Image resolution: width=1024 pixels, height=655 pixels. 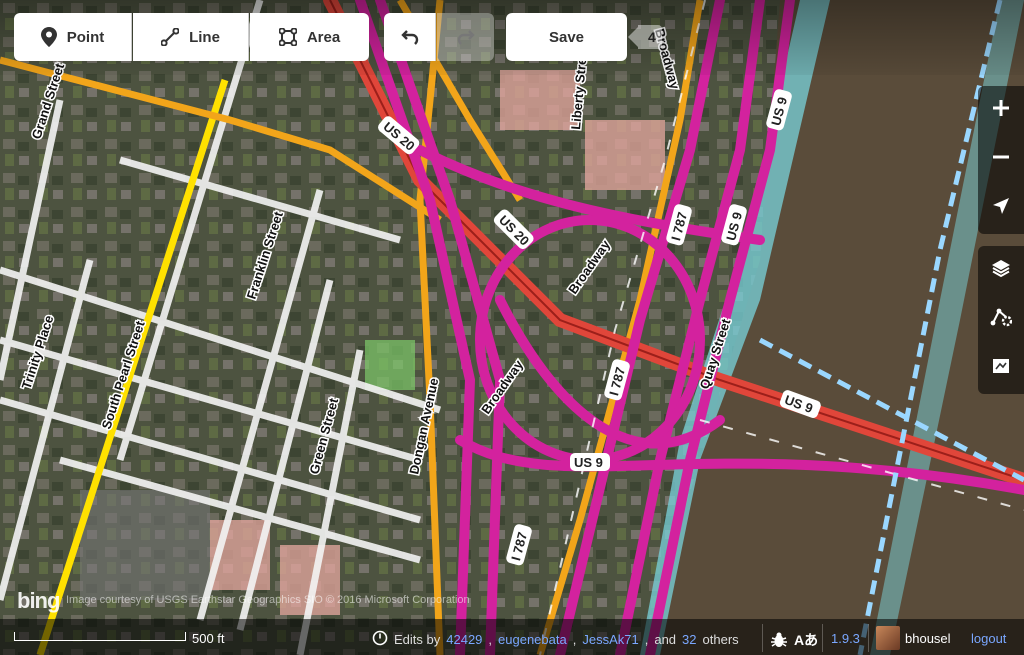 I want to click on undo-icon, so click(x=409, y=37).